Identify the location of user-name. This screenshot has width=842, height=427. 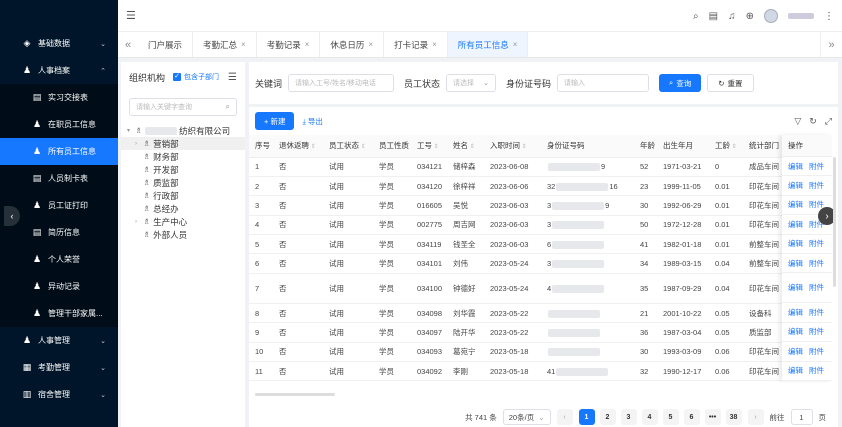
(801, 16).